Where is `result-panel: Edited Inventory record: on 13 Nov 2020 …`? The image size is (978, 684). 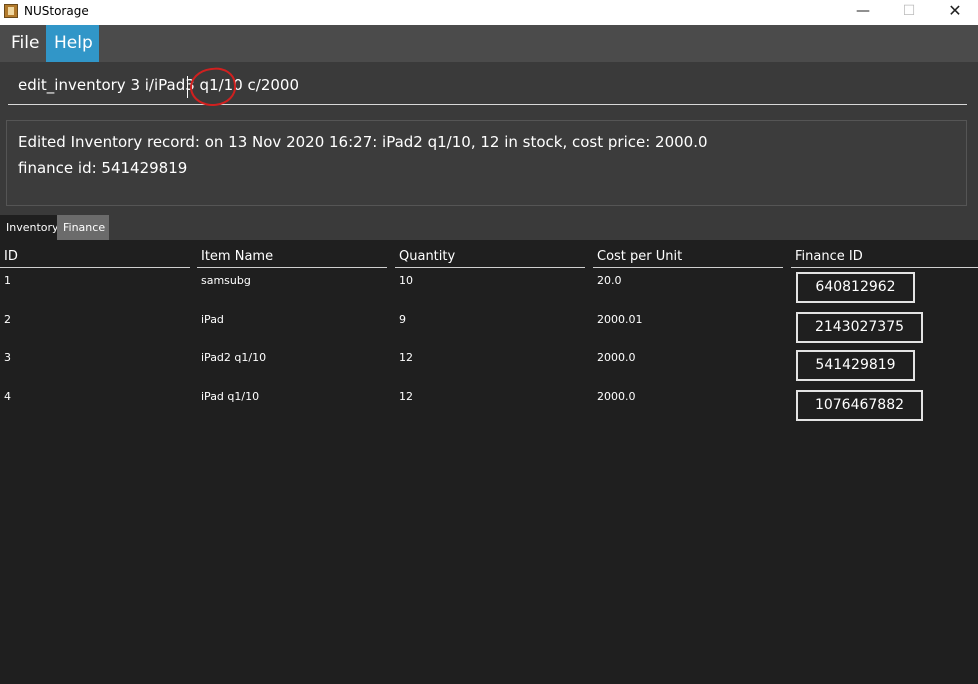
result-panel: Edited Inventory record: on 13 Nov 2020 … is located at coordinates (489, 163).